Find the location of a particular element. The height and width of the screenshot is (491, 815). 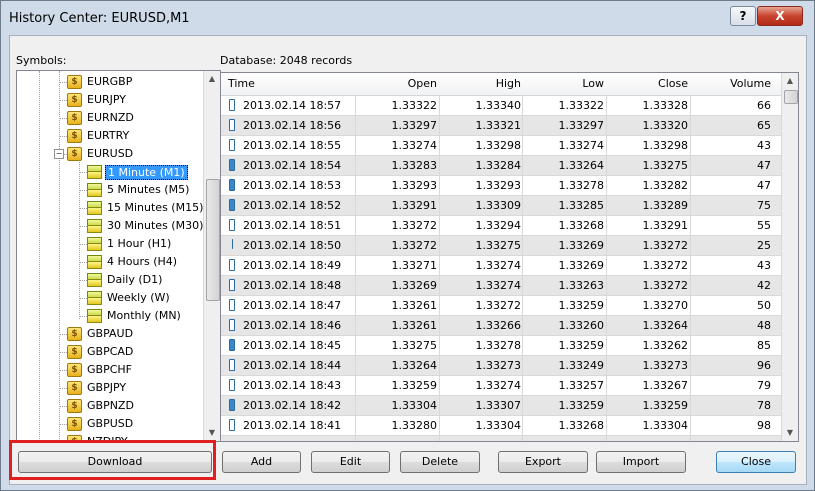

collapse-icon: − is located at coordinates (59, 154).